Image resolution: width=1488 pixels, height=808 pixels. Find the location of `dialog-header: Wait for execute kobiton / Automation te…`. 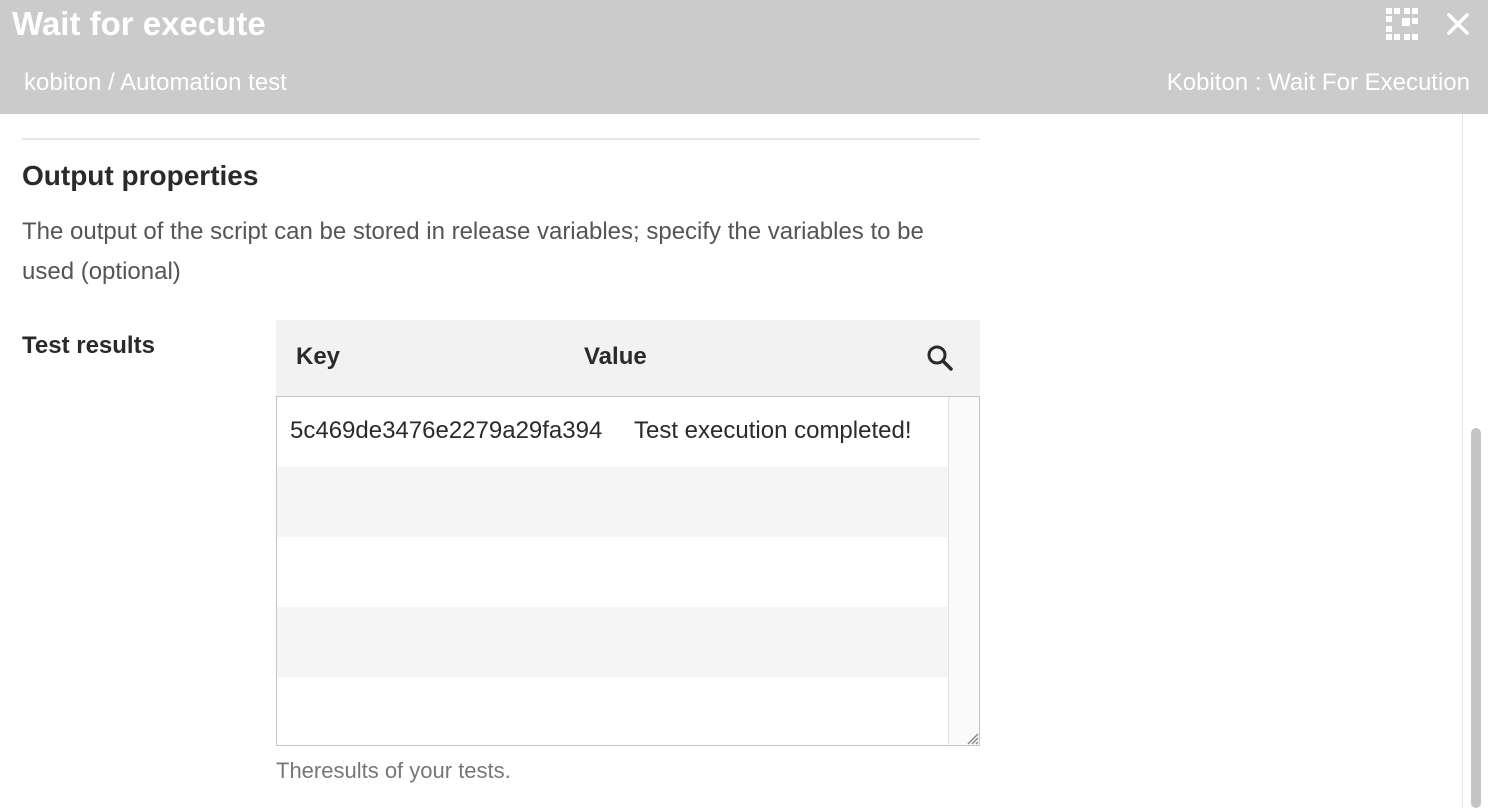

dialog-header: Wait for execute kobiton / Automation te… is located at coordinates (744, 57).